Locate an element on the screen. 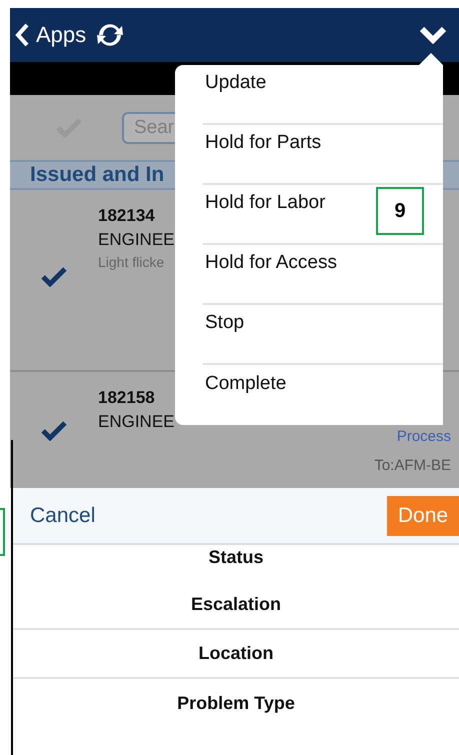 The height and width of the screenshot is (755, 459). annotation-callout: 9 is located at coordinates (400, 211).